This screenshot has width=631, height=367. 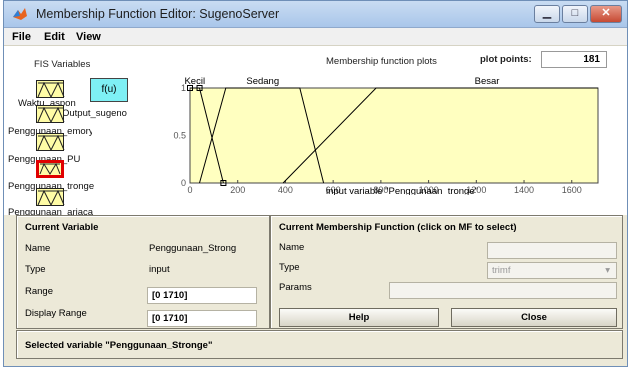 What do you see at coordinates (552, 250) in the screenshot?
I see `mf-name-input` at bounding box center [552, 250].